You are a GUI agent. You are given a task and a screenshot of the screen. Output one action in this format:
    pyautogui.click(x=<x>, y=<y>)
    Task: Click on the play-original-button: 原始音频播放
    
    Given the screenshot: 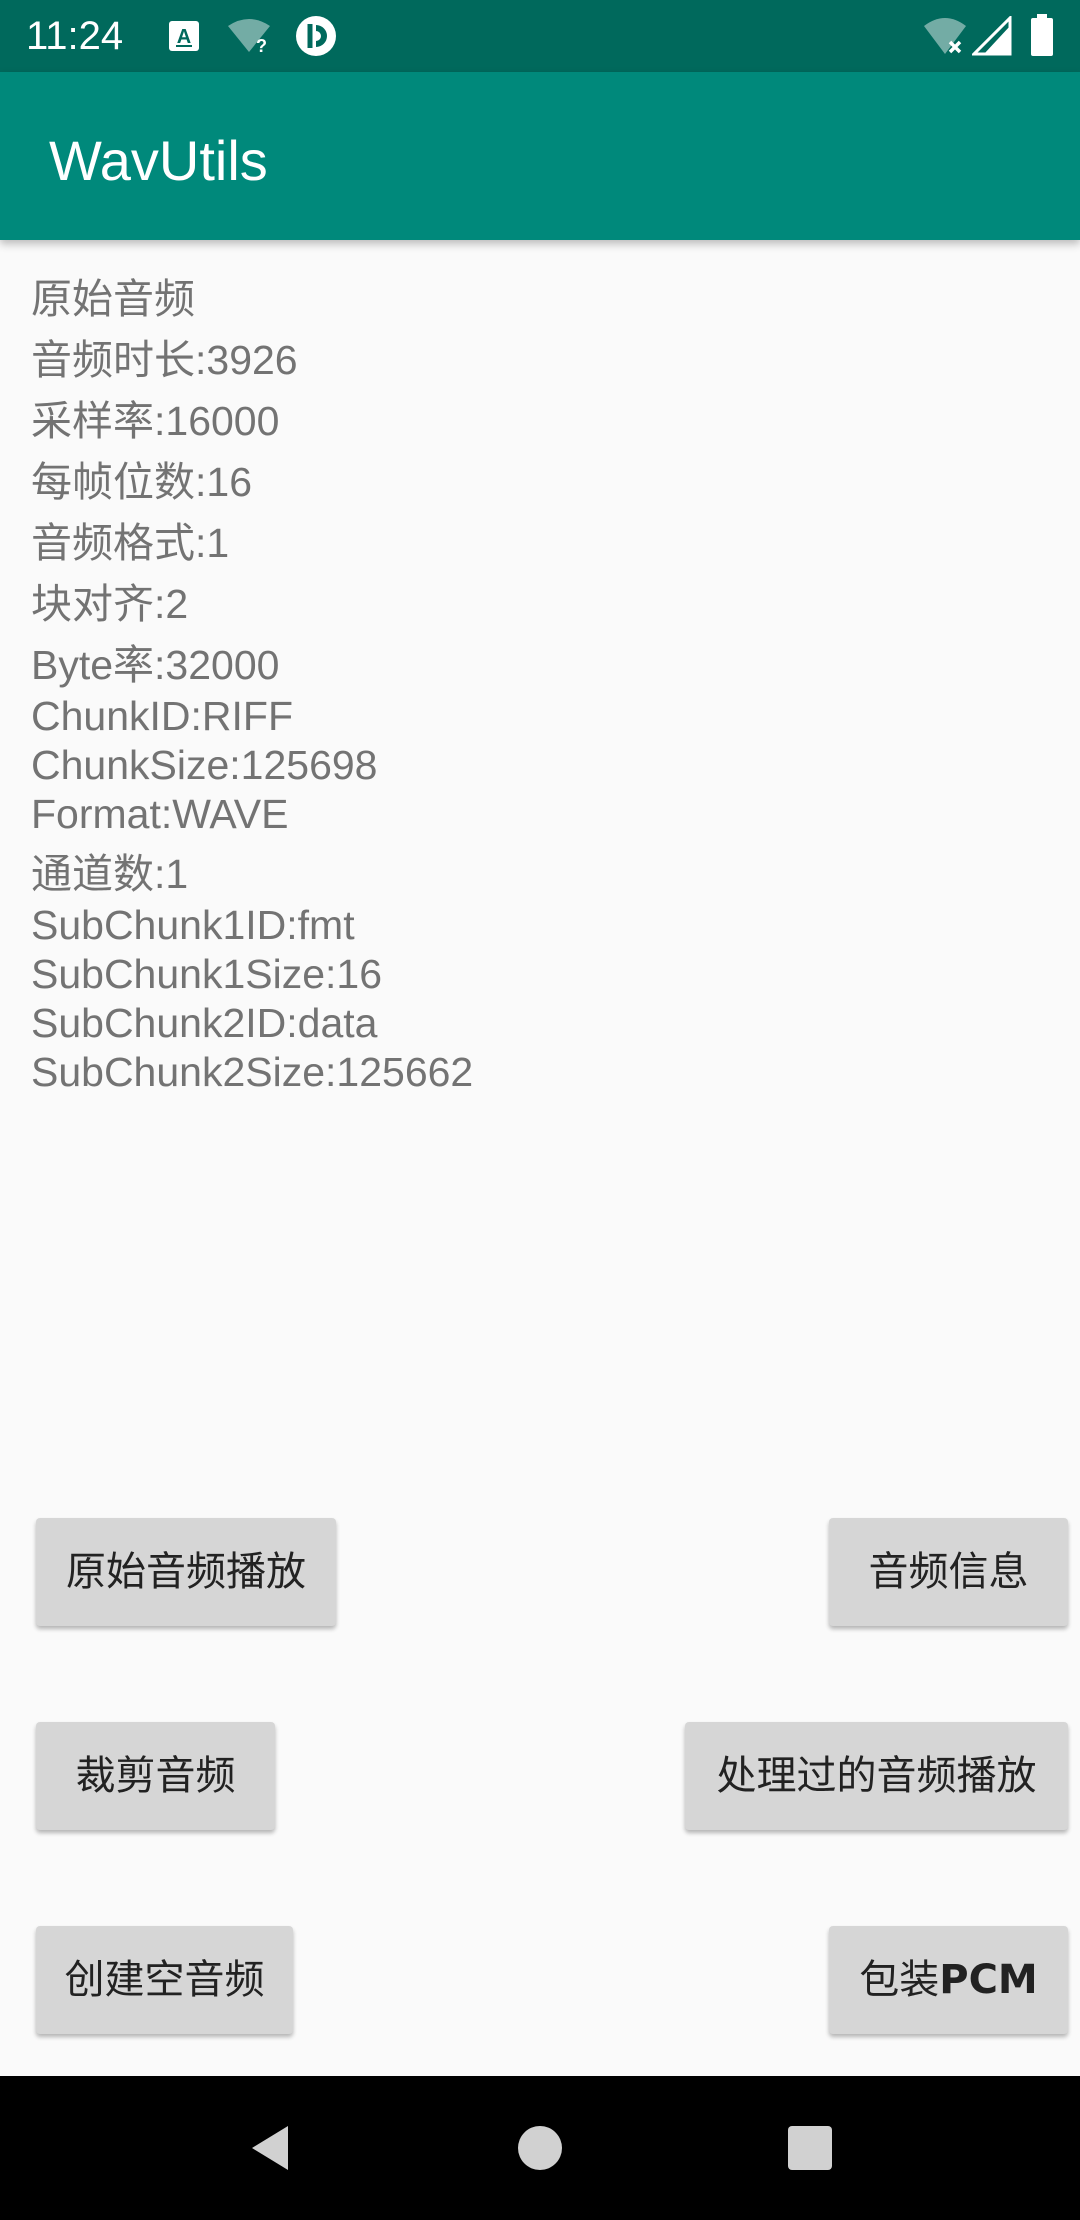 What is the action you would take?
    pyautogui.click(x=186, y=1572)
    